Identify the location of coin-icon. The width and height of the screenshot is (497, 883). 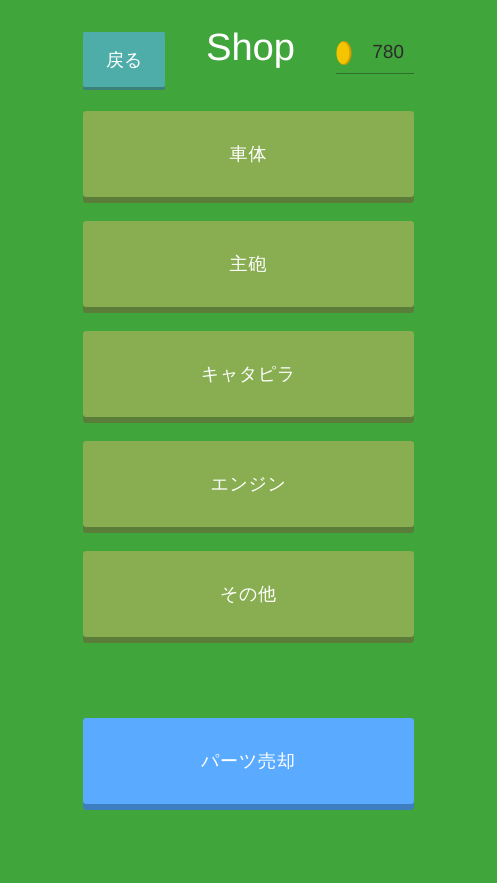
(344, 53).